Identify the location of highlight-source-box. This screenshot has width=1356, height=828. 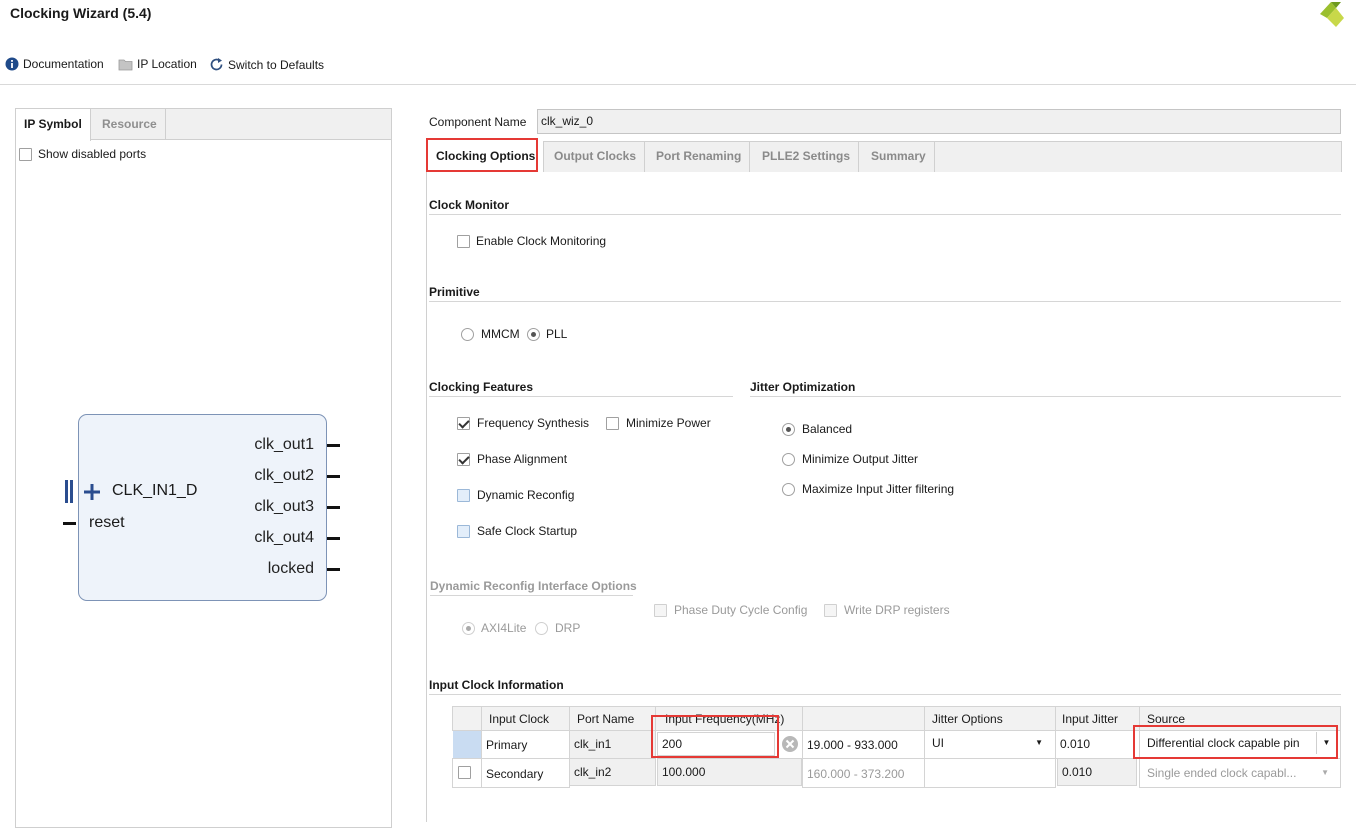
(1235, 742).